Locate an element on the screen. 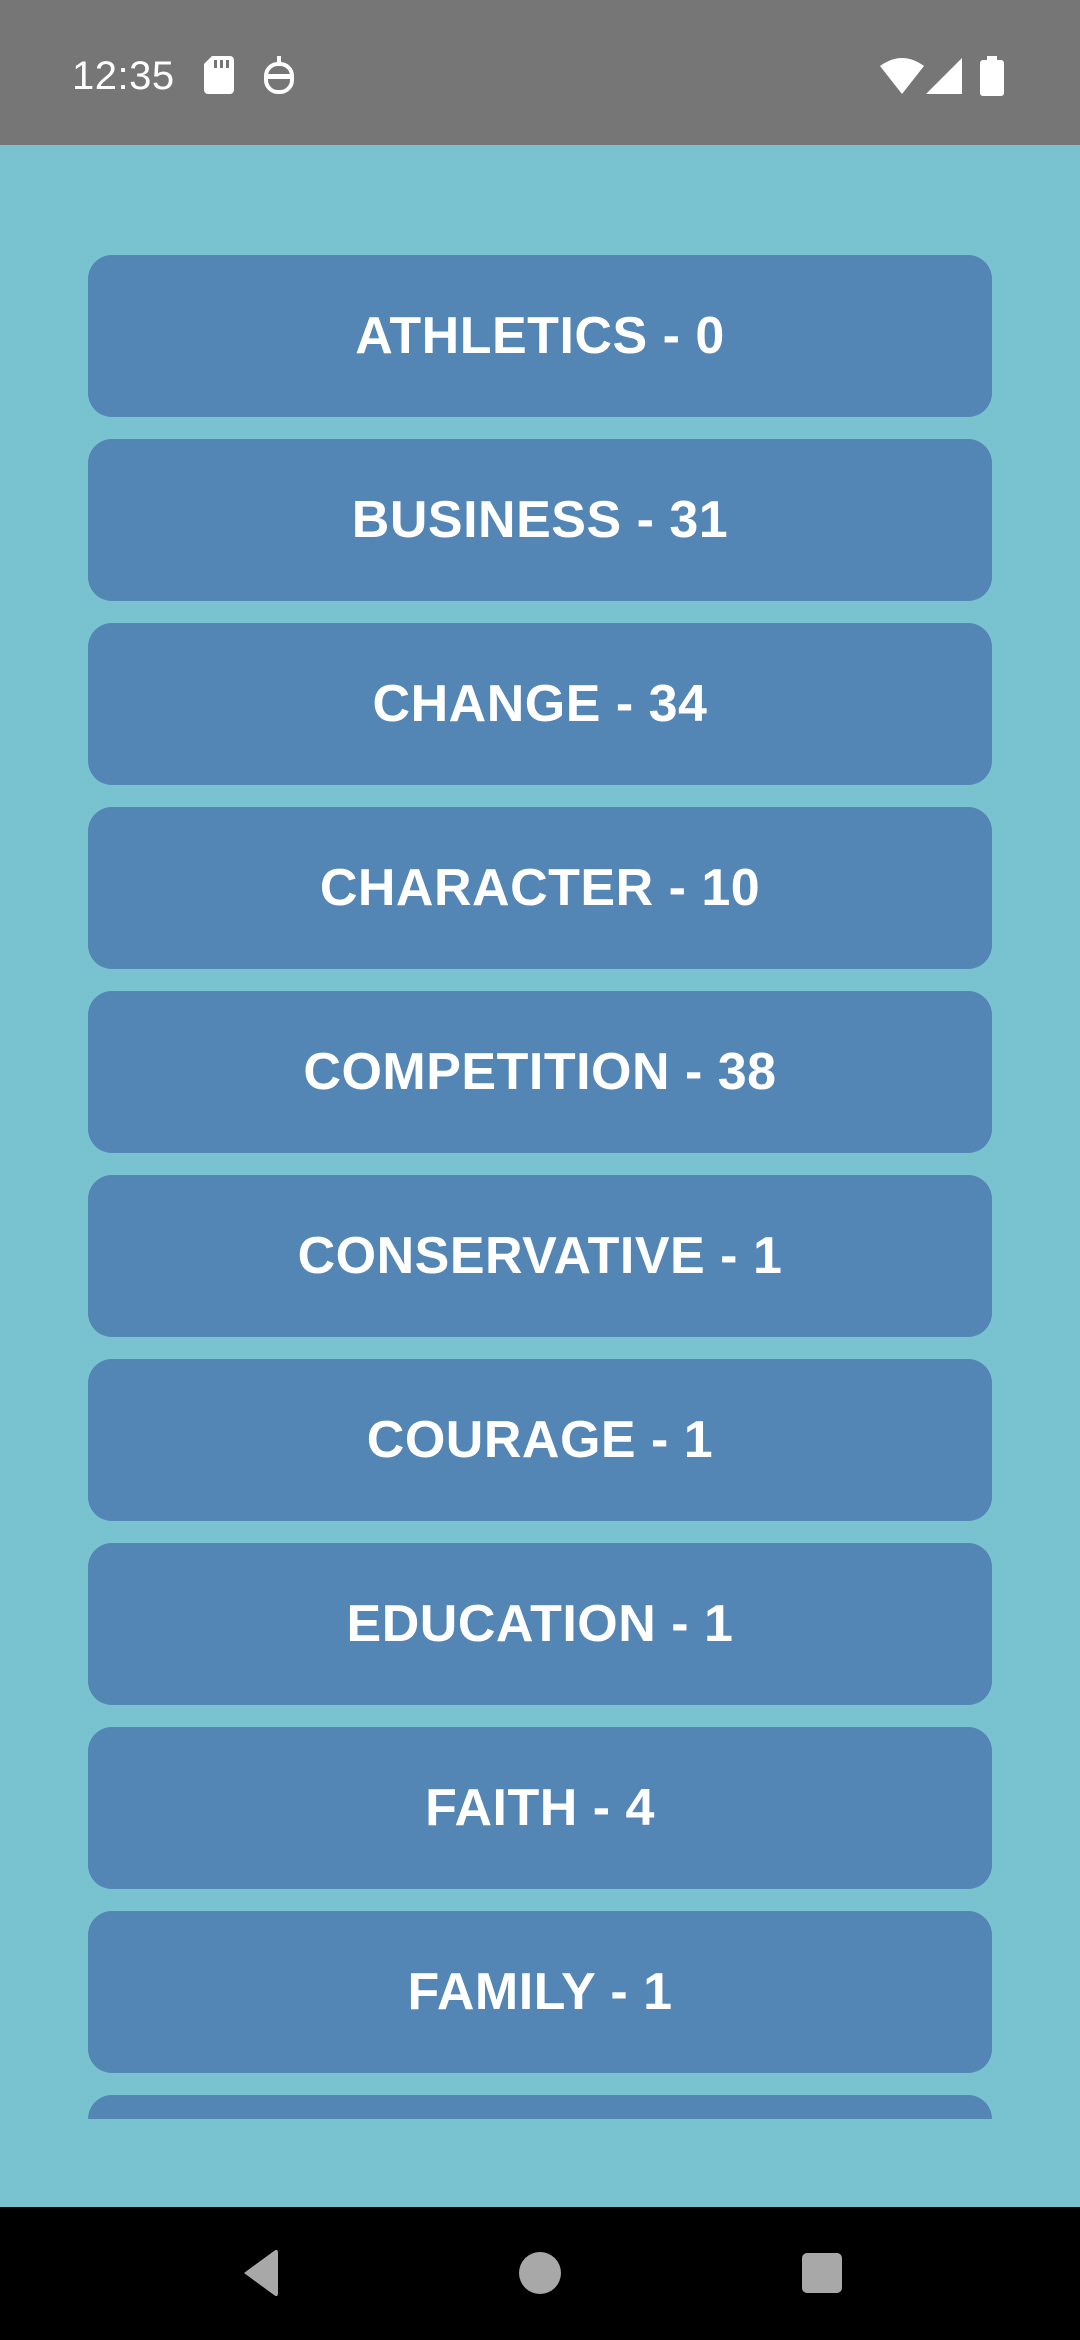 This screenshot has height=2340, width=1080. category-label: COMPETITION - 38 is located at coordinates (540, 1072).